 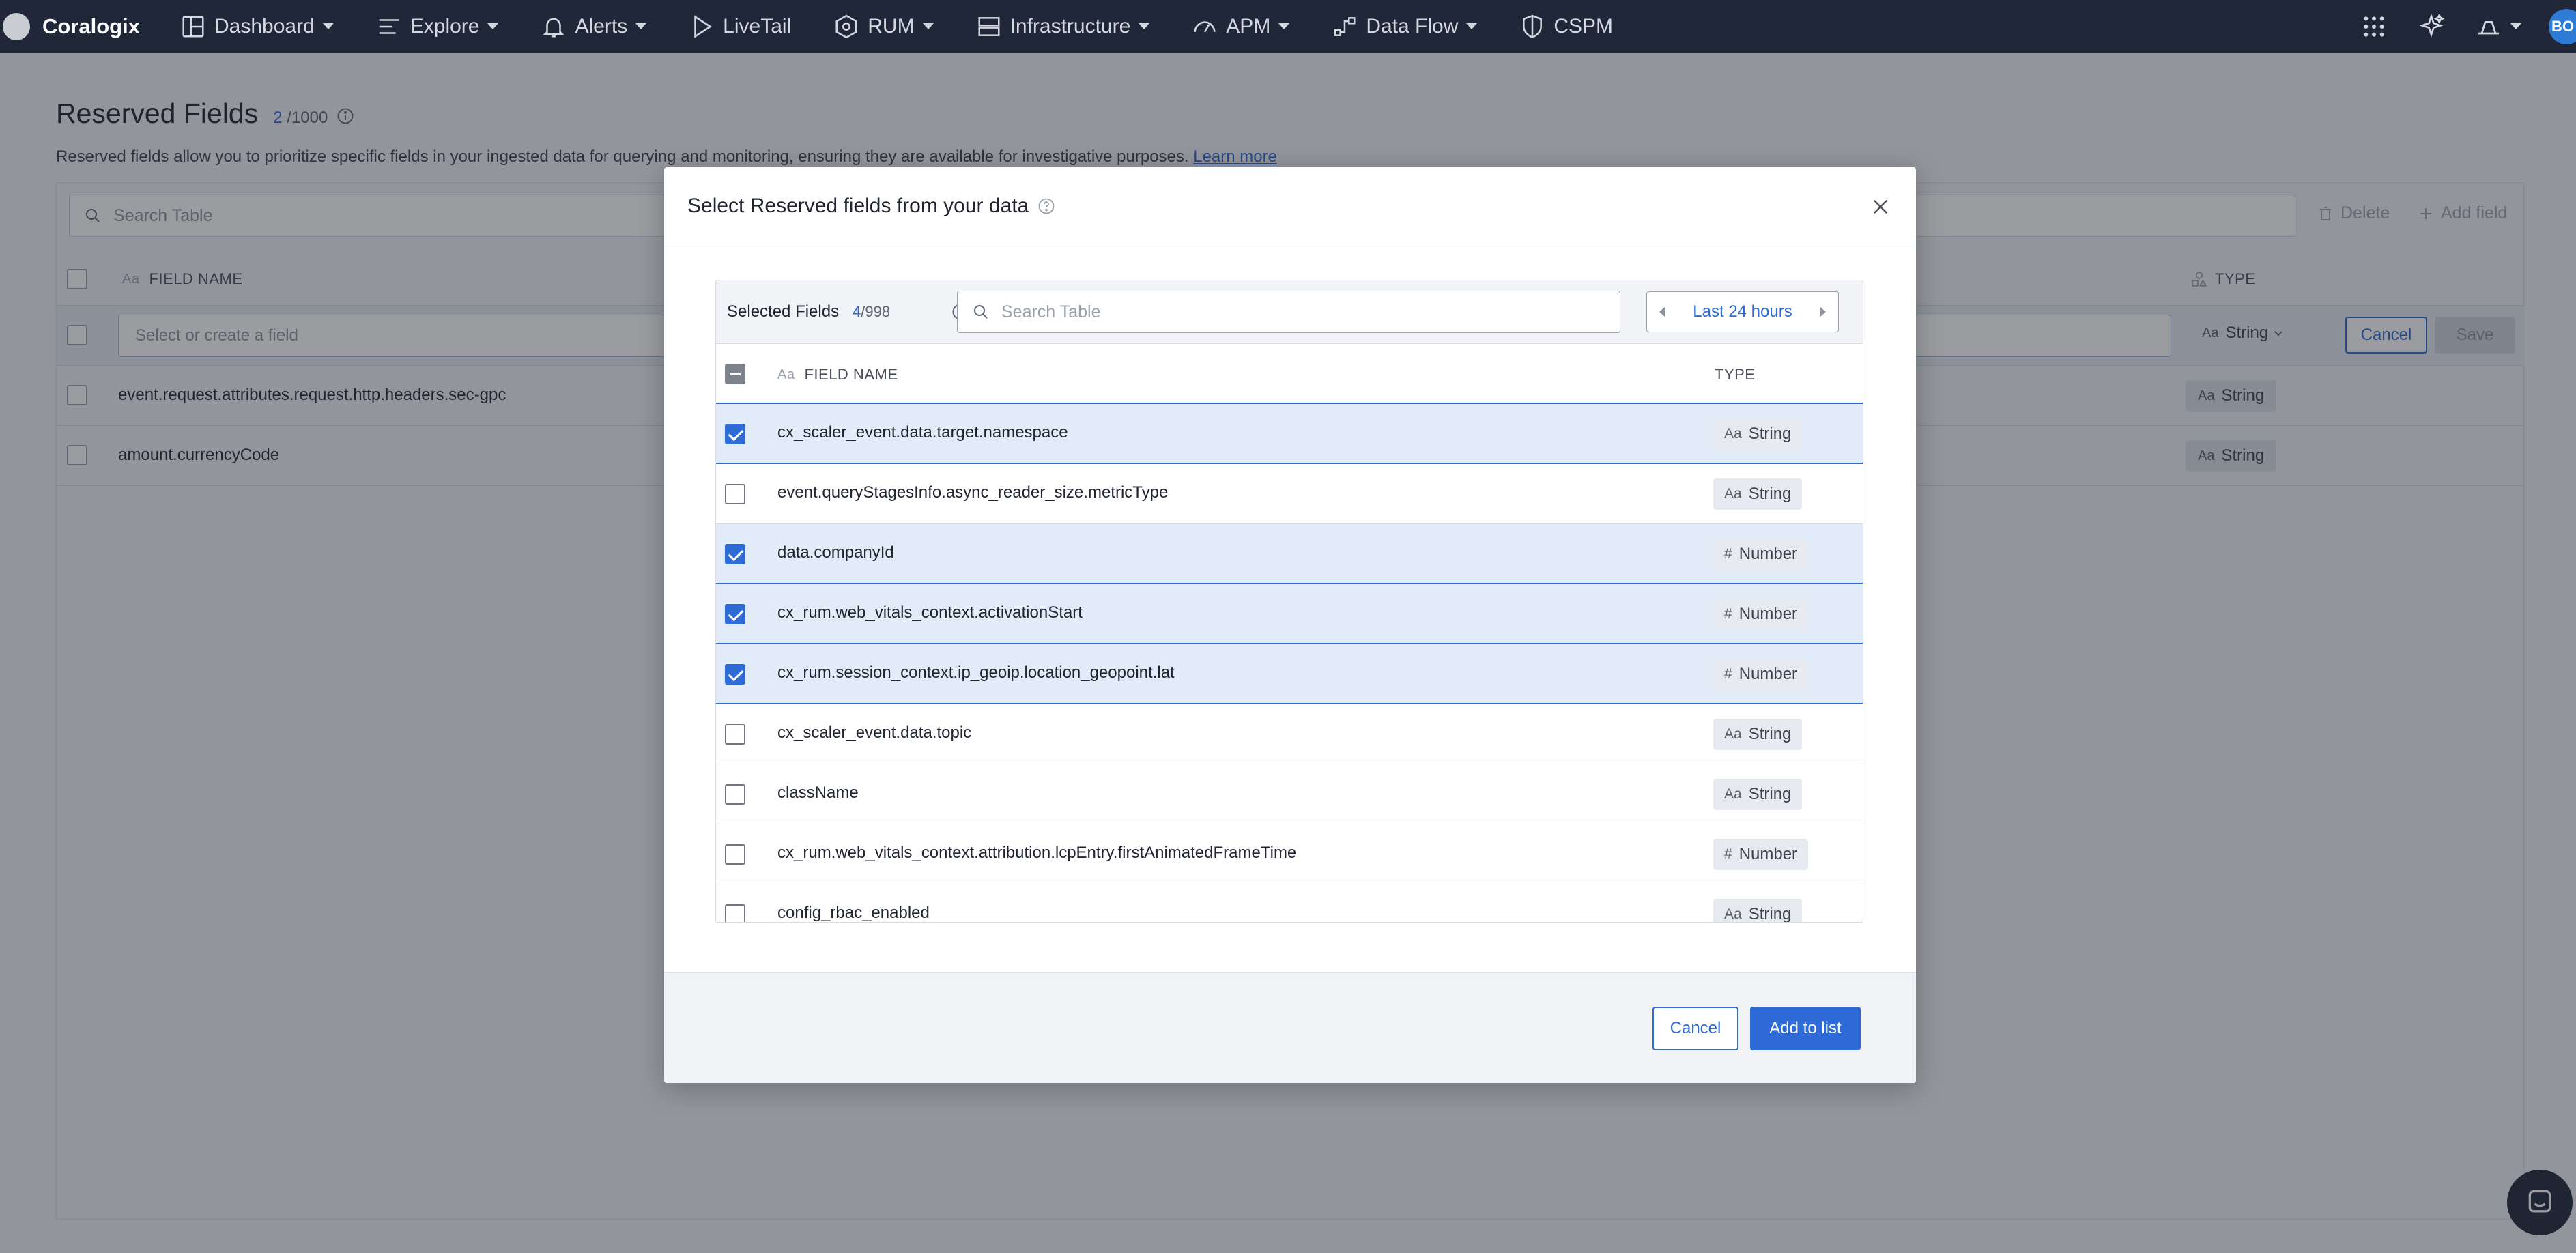 What do you see at coordinates (783, 311) in the screenshot?
I see `selected-fields-label: Selected Fields` at bounding box center [783, 311].